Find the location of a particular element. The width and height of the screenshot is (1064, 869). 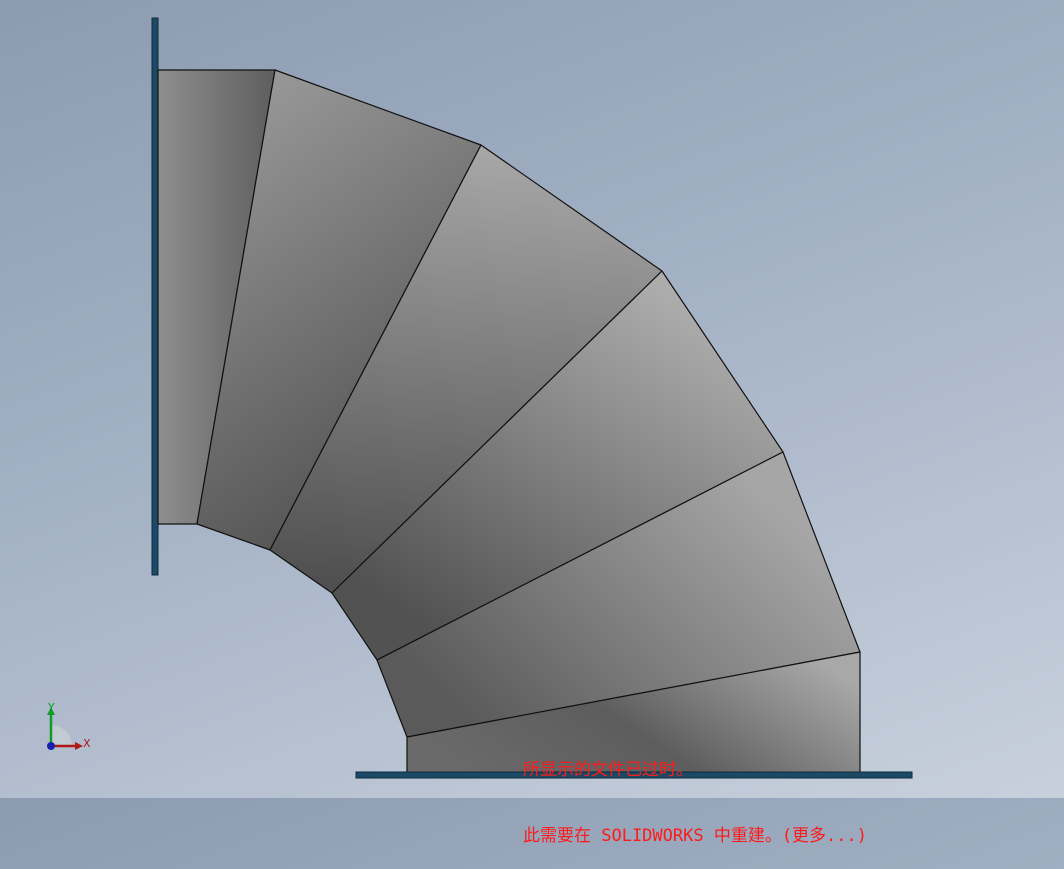

y-axis-label: Y is located at coordinates (51, 707).